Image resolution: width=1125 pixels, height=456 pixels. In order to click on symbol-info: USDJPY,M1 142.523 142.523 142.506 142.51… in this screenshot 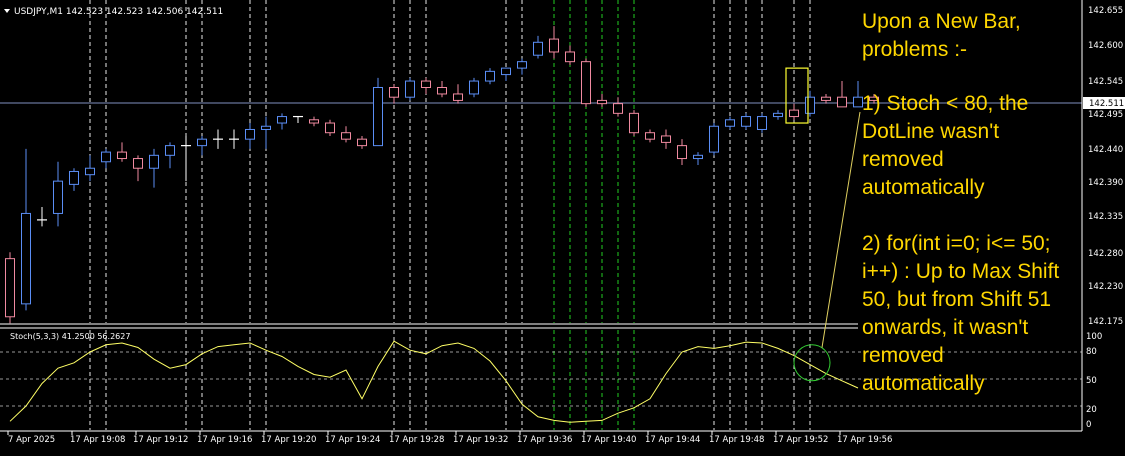, I will do `click(118, 12)`.